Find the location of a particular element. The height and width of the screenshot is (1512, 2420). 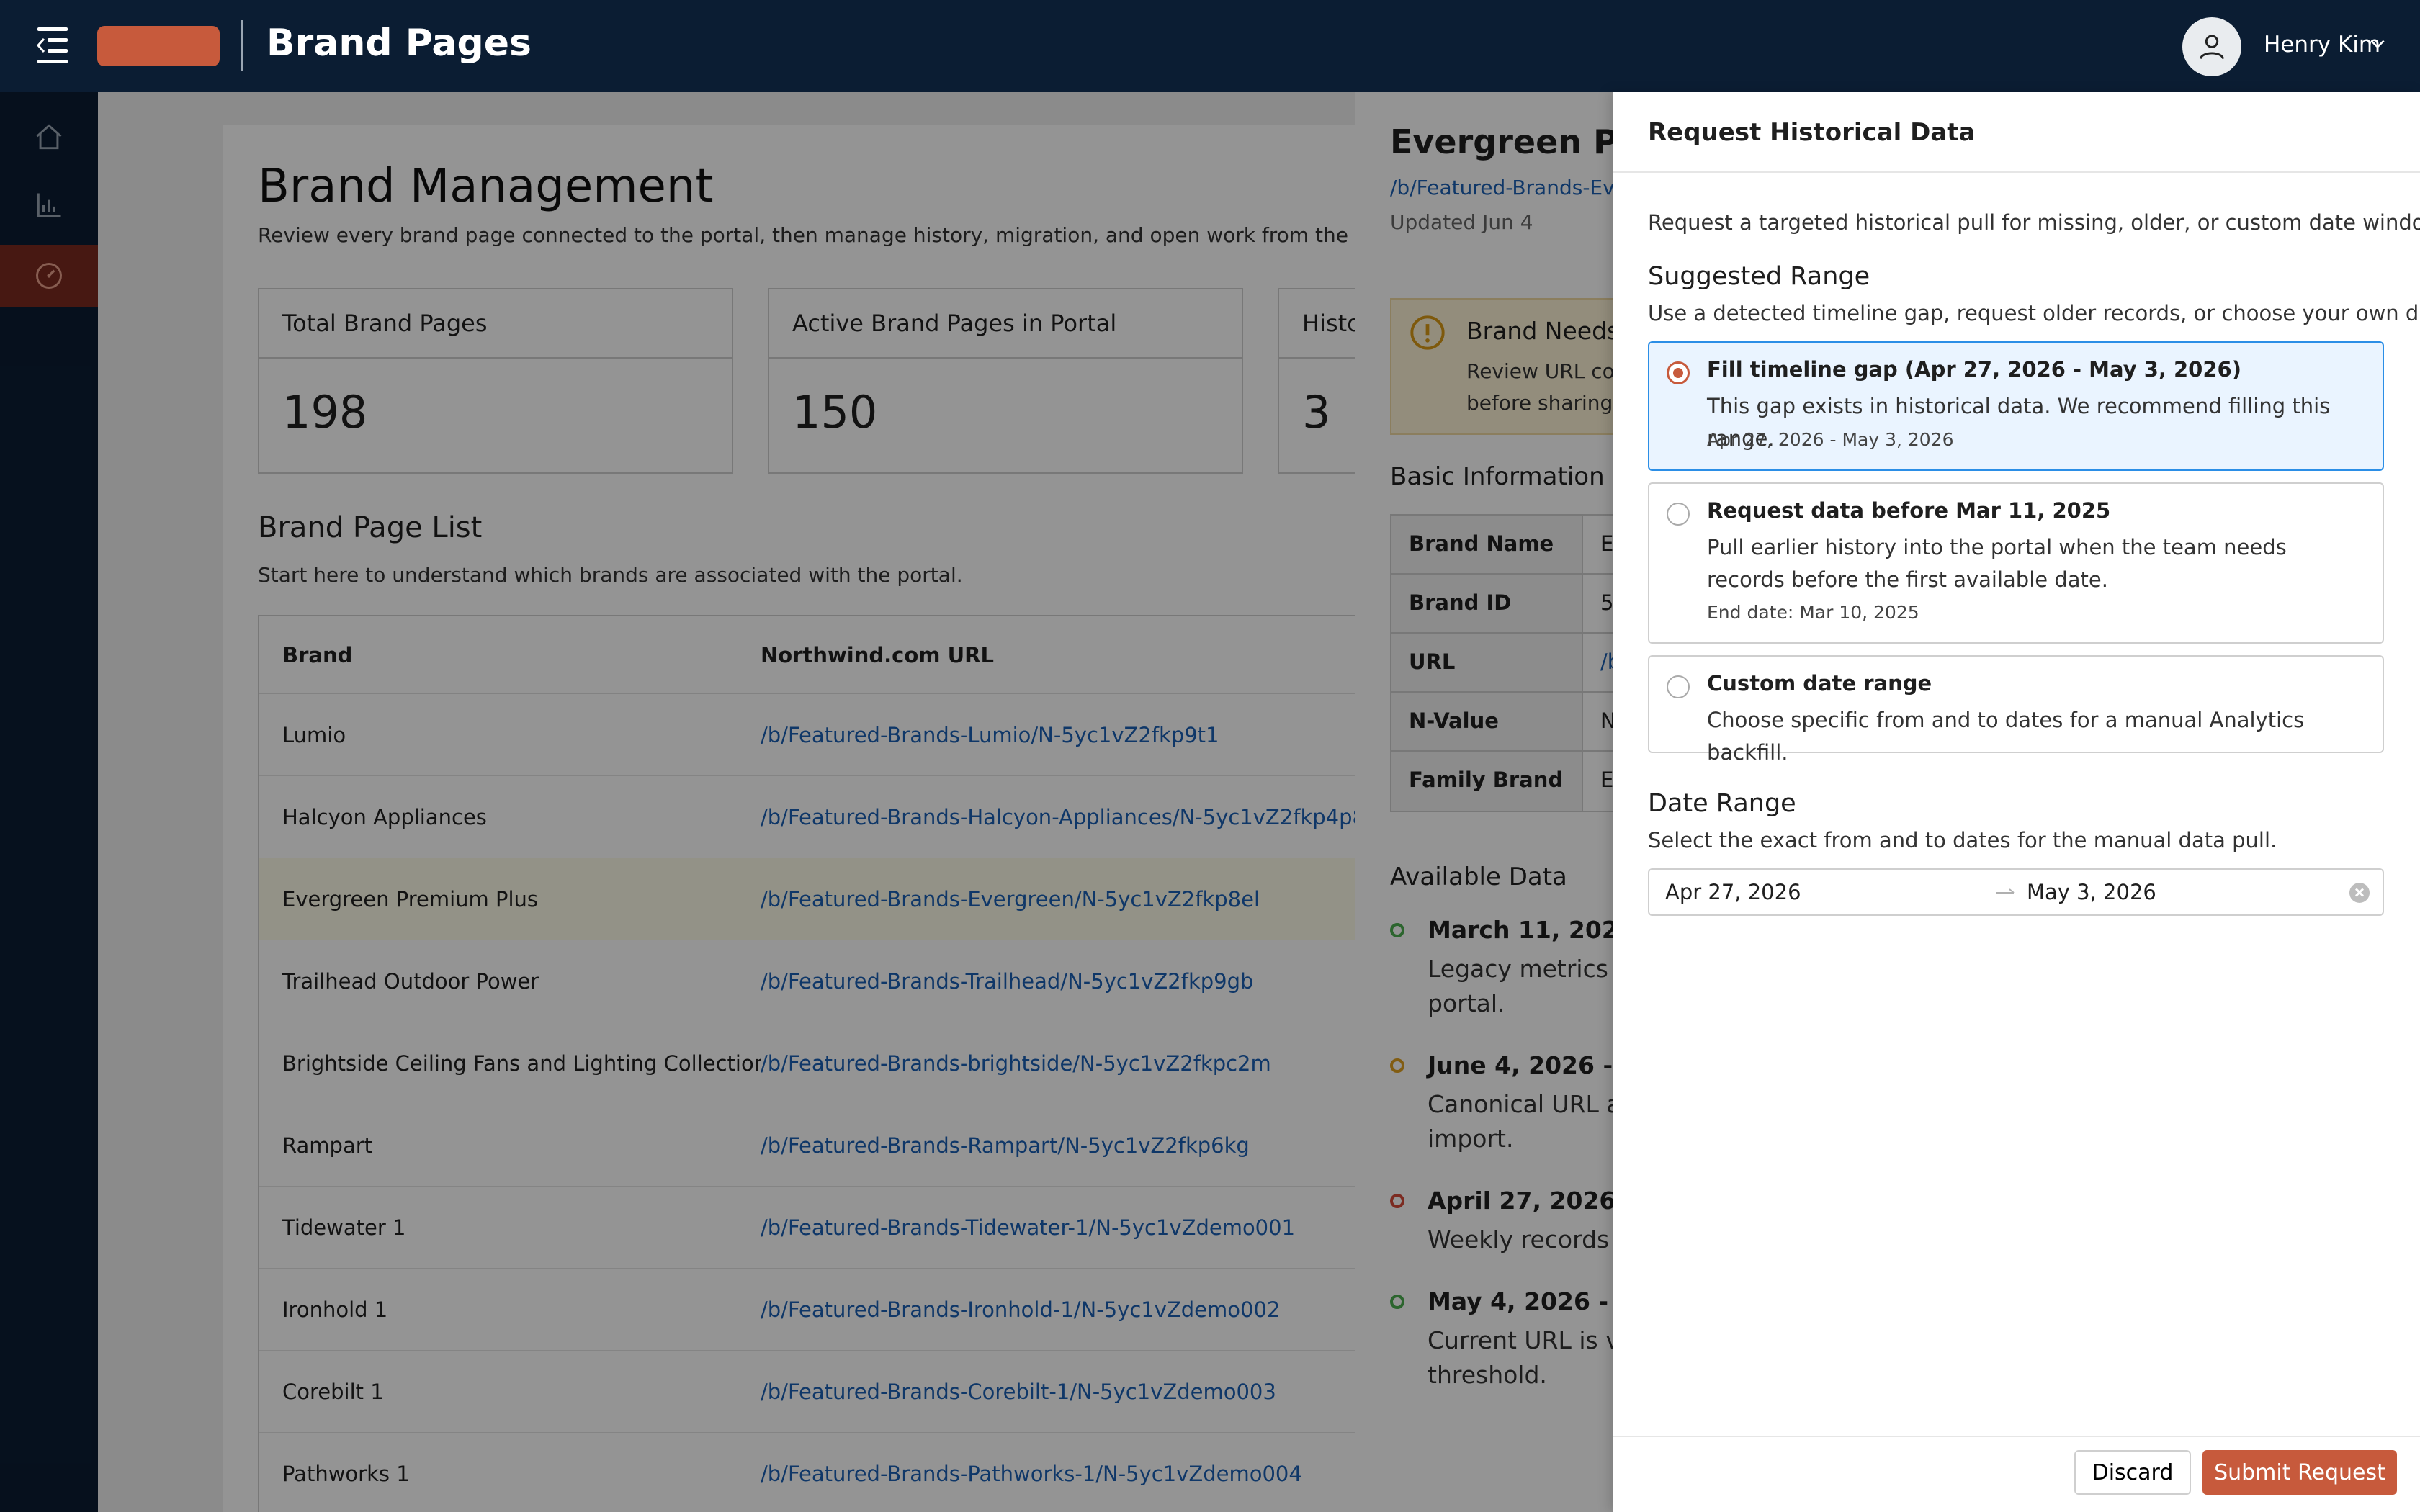

panel-title: Request Historical Data is located at coordinates (1812, 132).